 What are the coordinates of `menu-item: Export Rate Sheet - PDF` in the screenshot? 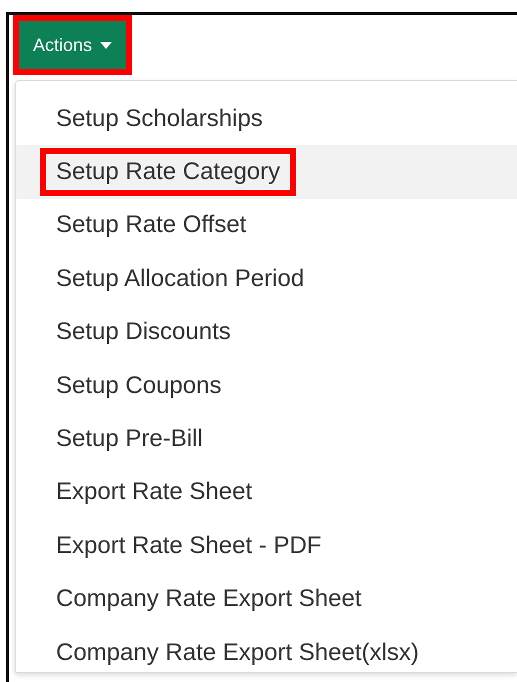 It's located at (189, 546).